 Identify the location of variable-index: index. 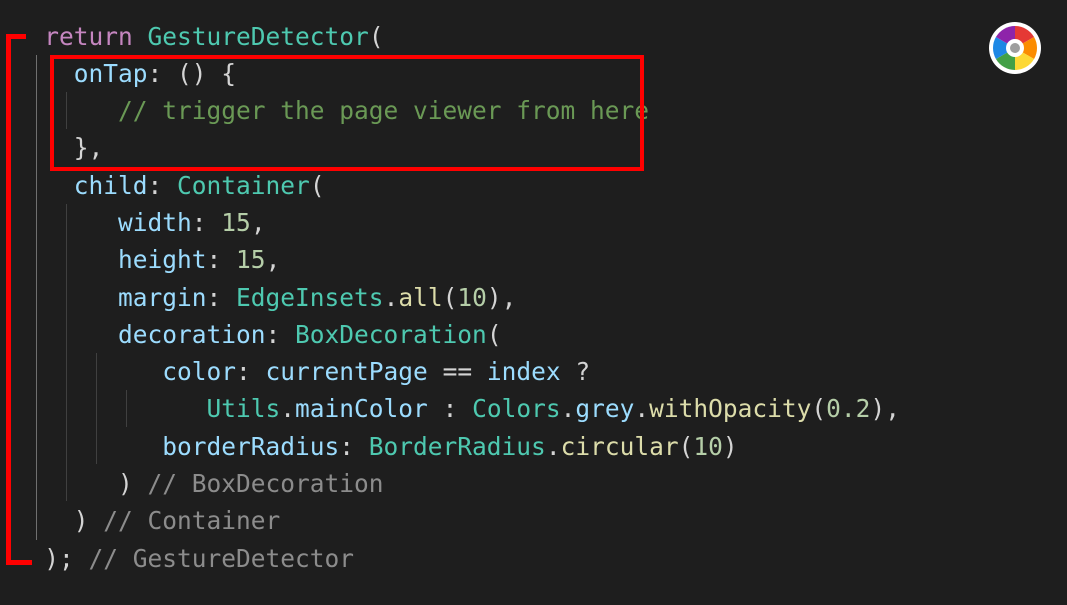
(523, 371).